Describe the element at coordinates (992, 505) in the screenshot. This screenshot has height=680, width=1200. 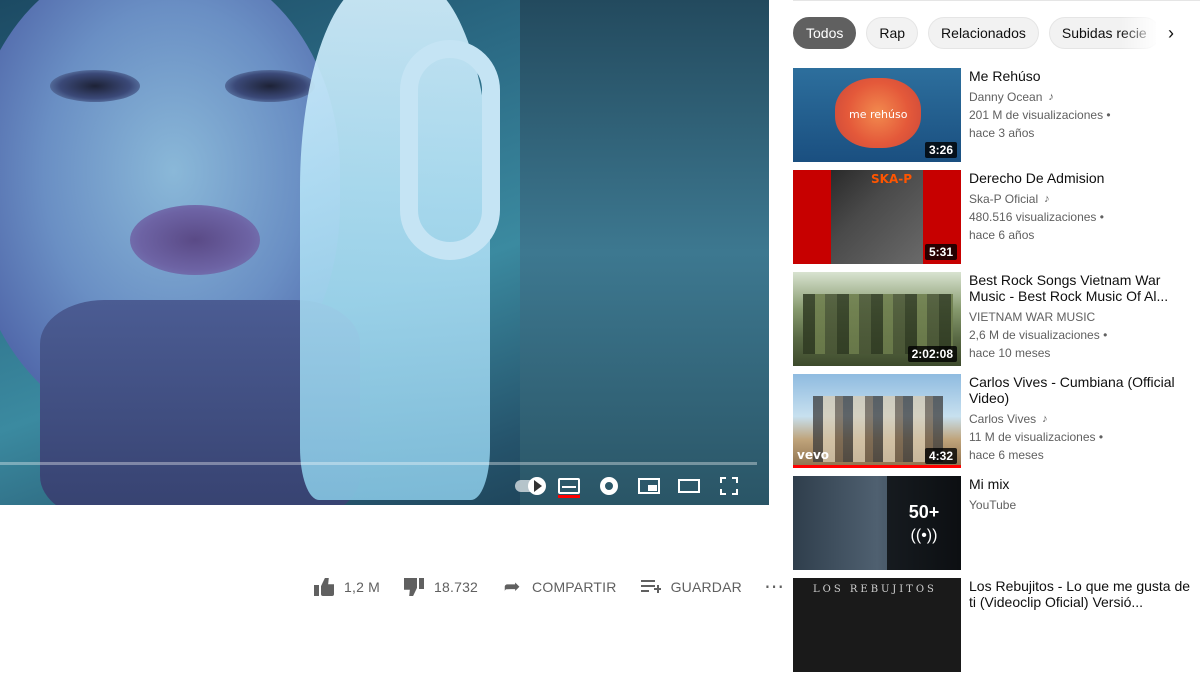
I see `channel-name: YouTube` at that location.